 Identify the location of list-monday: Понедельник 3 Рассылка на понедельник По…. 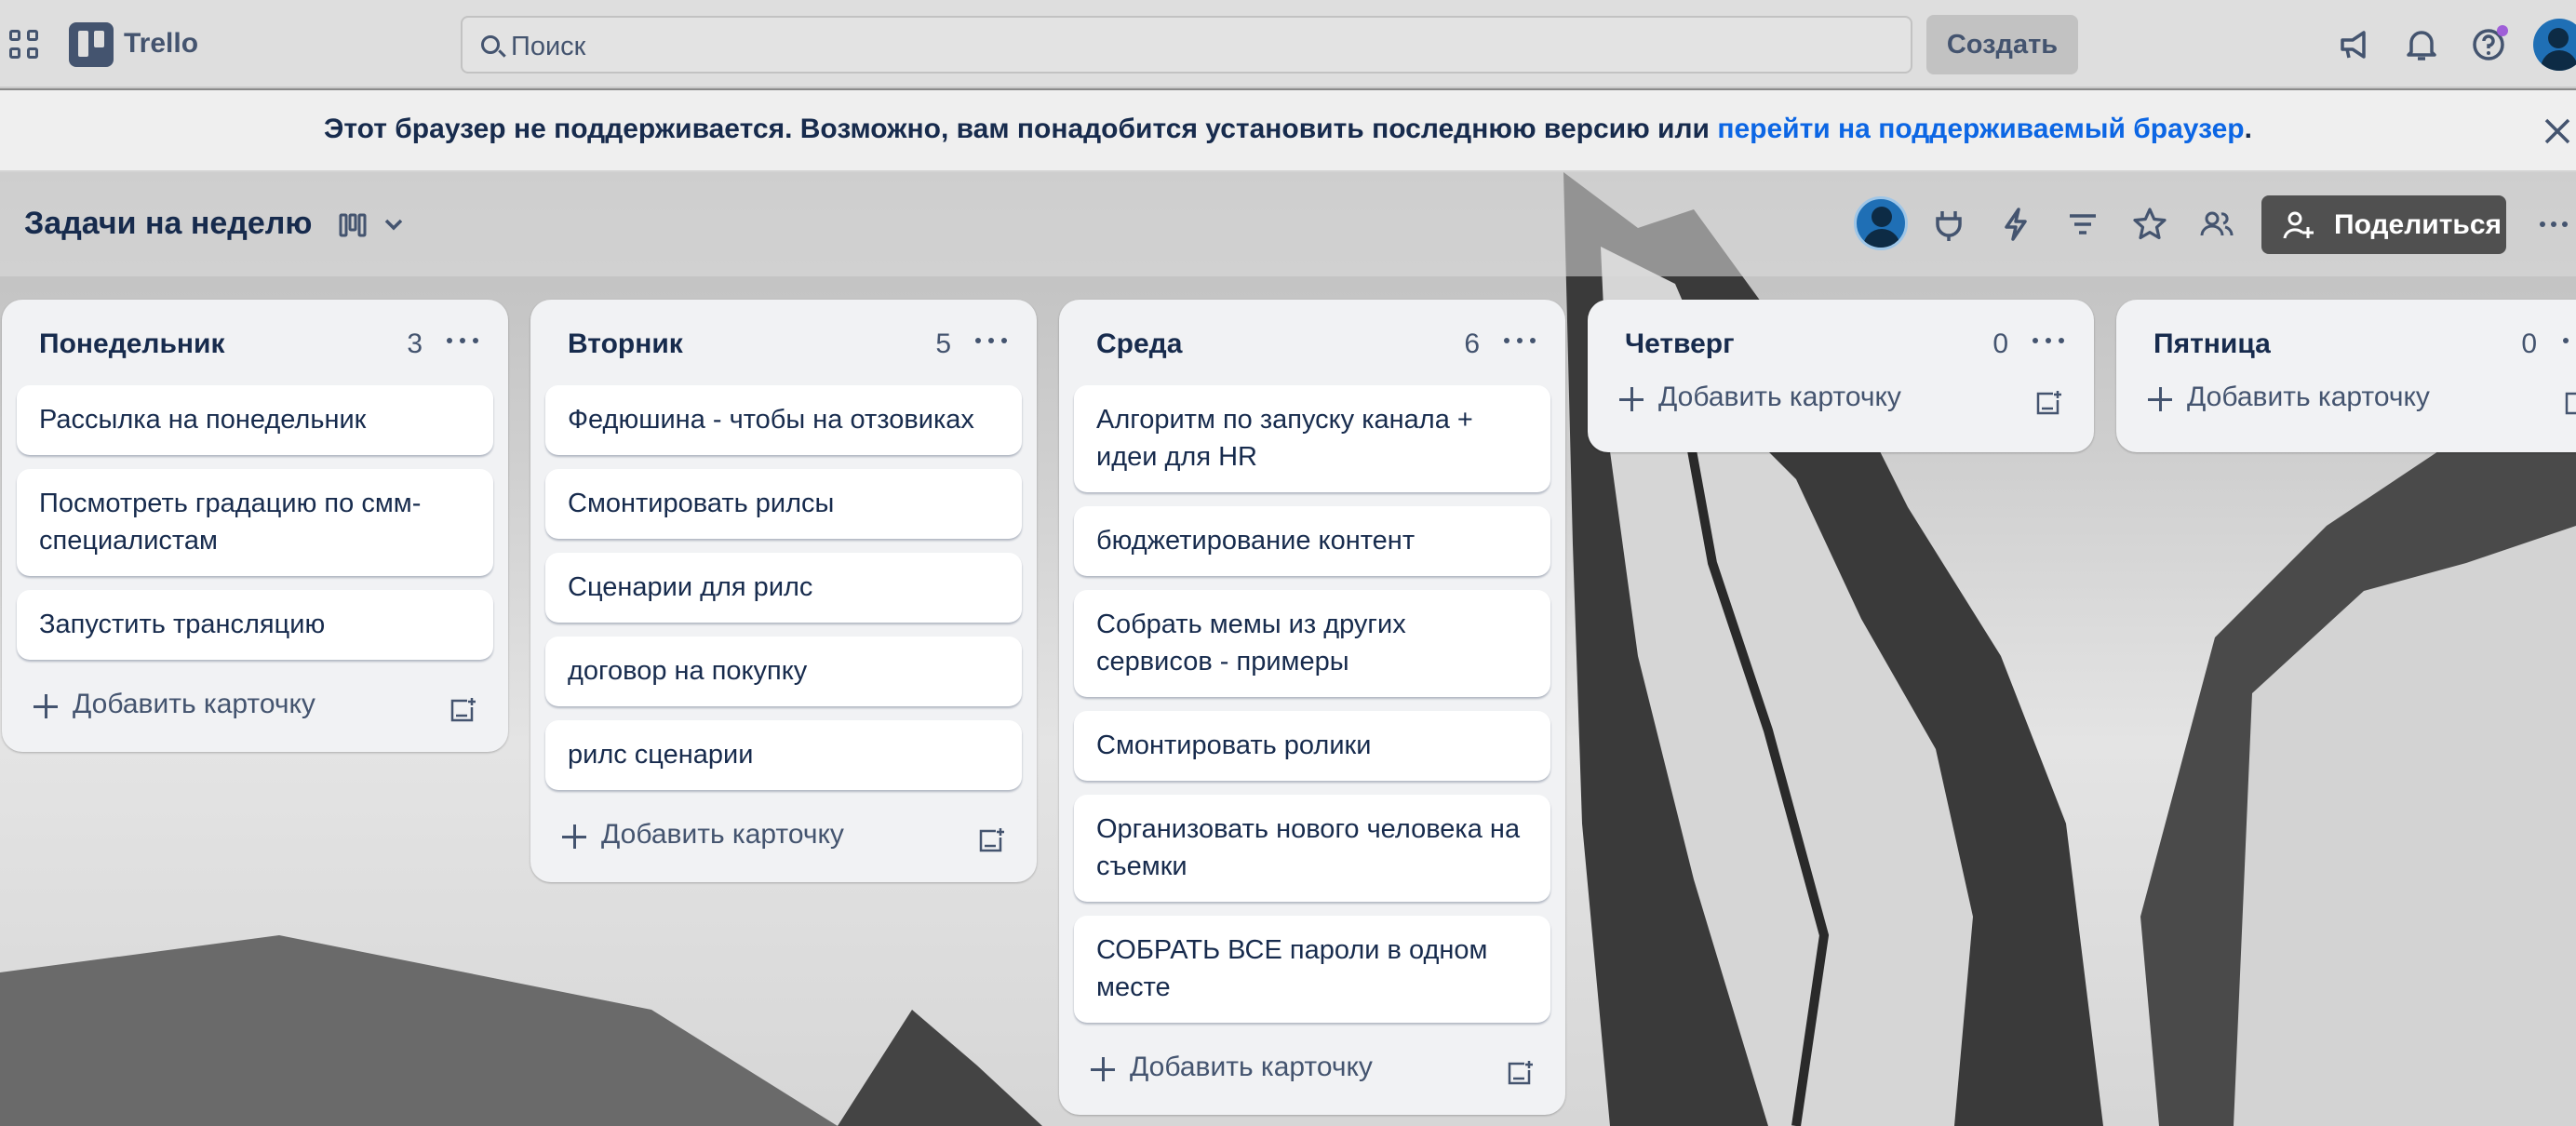
(255, 526).